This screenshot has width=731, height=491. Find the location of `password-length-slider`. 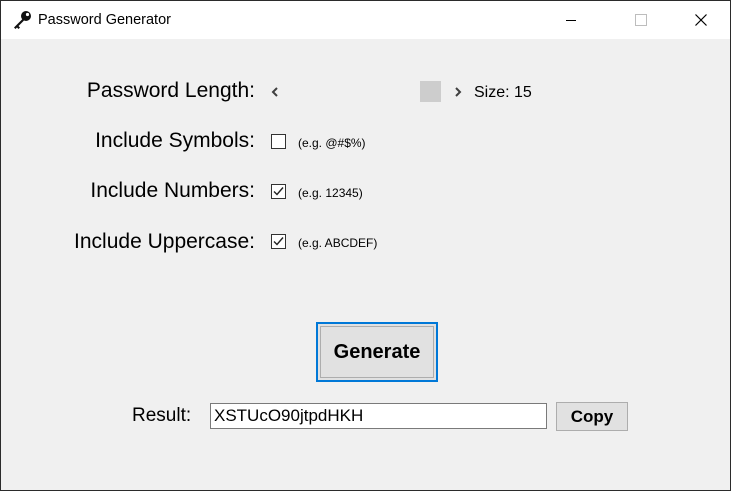

password-length-slider is located at coordinates (366, 91).